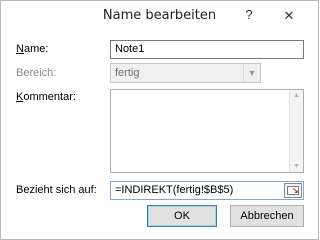 The height and width of the screenshot is (240, 320). What do you see at coordinates (296, 166) in the screenshot?
I see `scroll-down-icon: ▼` at bounding box center [296, 166].